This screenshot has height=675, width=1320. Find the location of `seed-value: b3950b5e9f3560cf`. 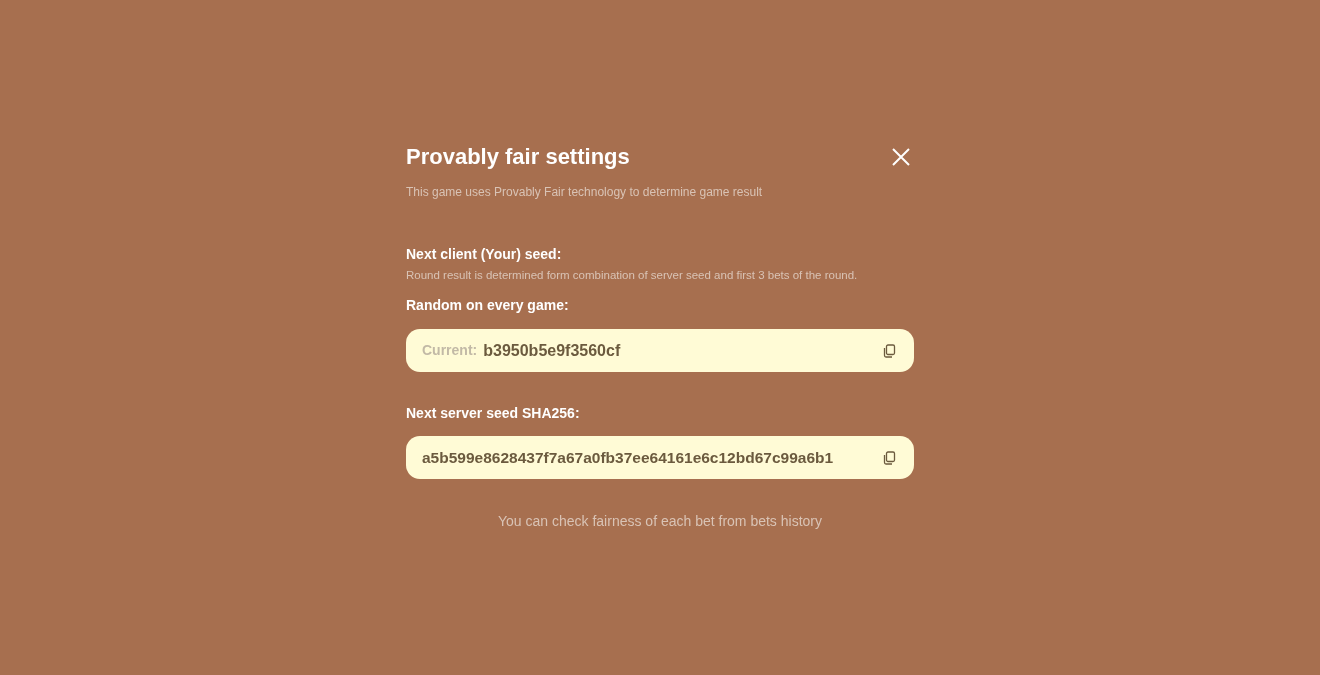

seed-value: b3950b5e9f3560cf is located at coordinates (552, 350).